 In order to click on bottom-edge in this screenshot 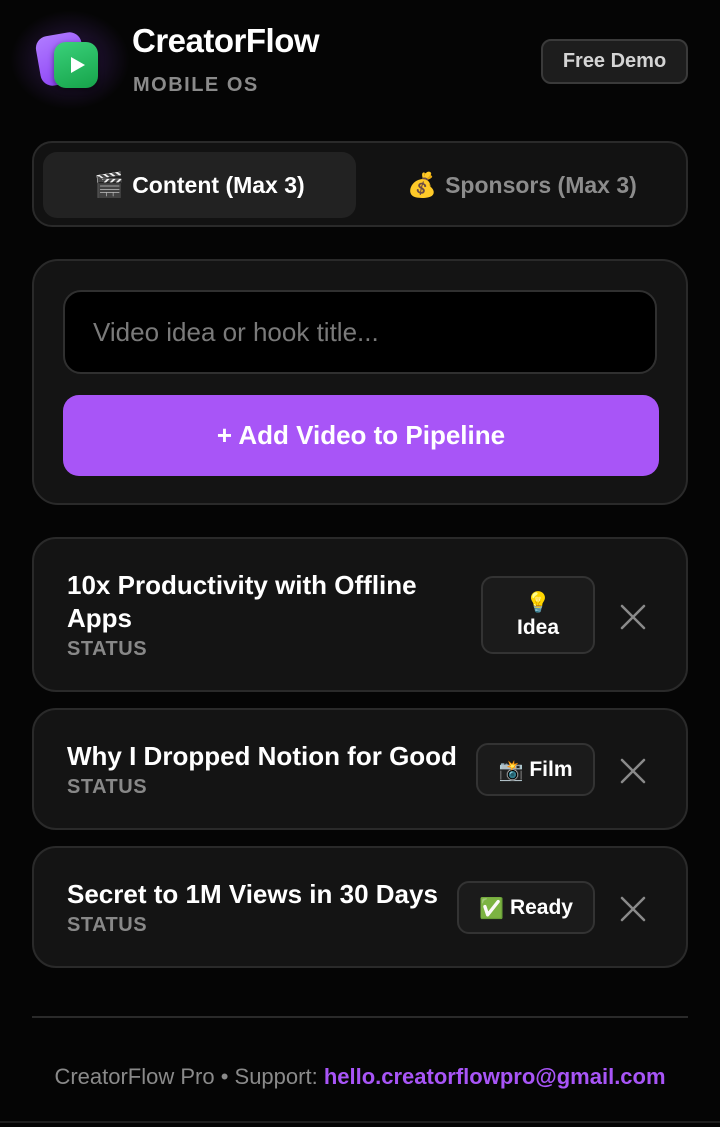, I will do `click(360, 1122)`.